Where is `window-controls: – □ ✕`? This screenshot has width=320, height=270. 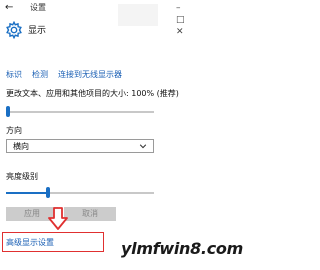
window-controls: – □ ✕ is located at coordinates (209, 20).